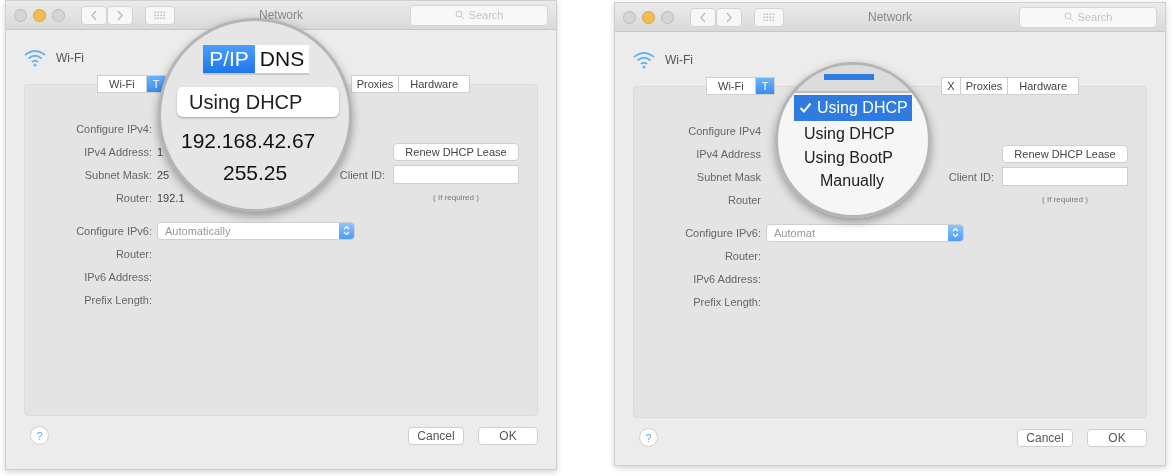 Image resolution: width=1173 pixels, height=476 pixels. I want to click on field-label: Subnet Mask:, so click(117, 174).